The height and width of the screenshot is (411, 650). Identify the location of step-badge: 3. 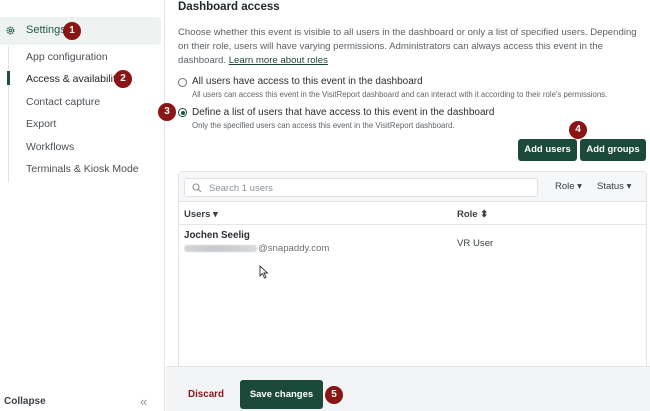
(167, 112).